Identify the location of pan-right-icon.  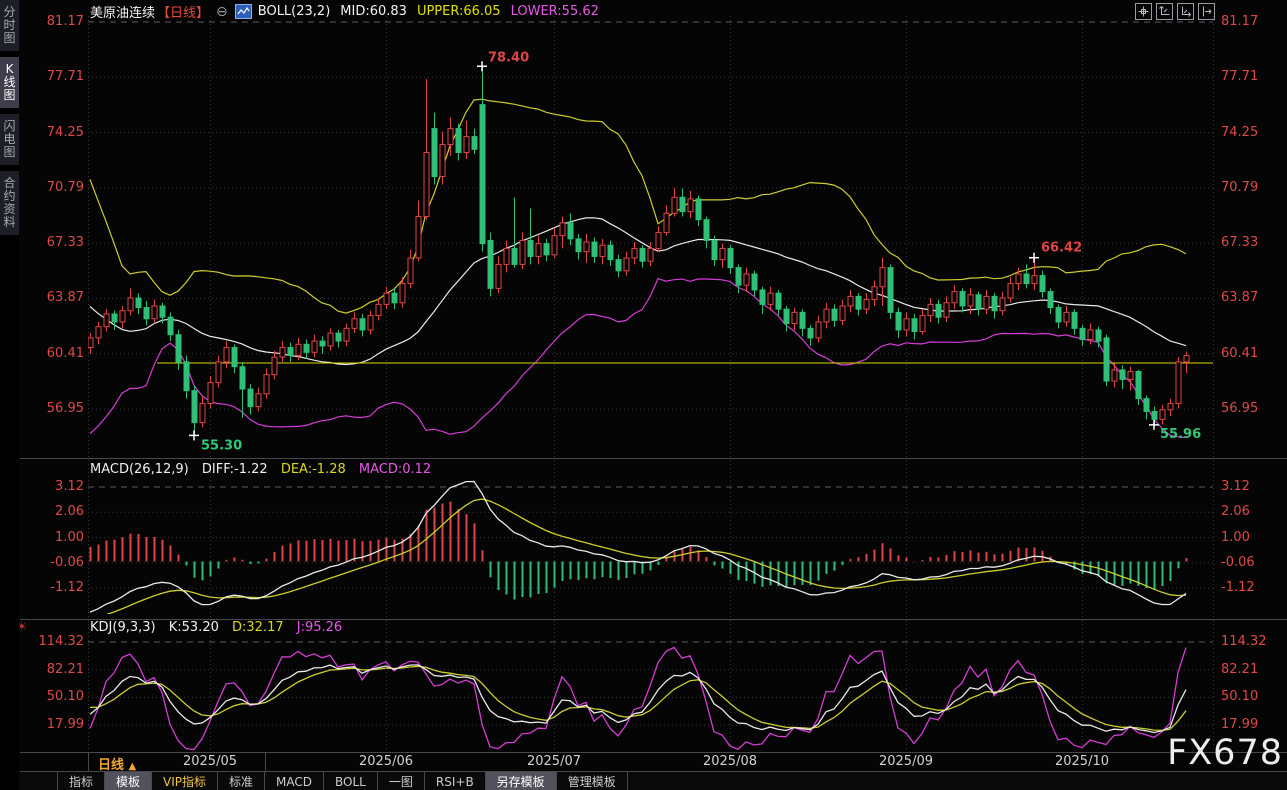
(1206, 11).